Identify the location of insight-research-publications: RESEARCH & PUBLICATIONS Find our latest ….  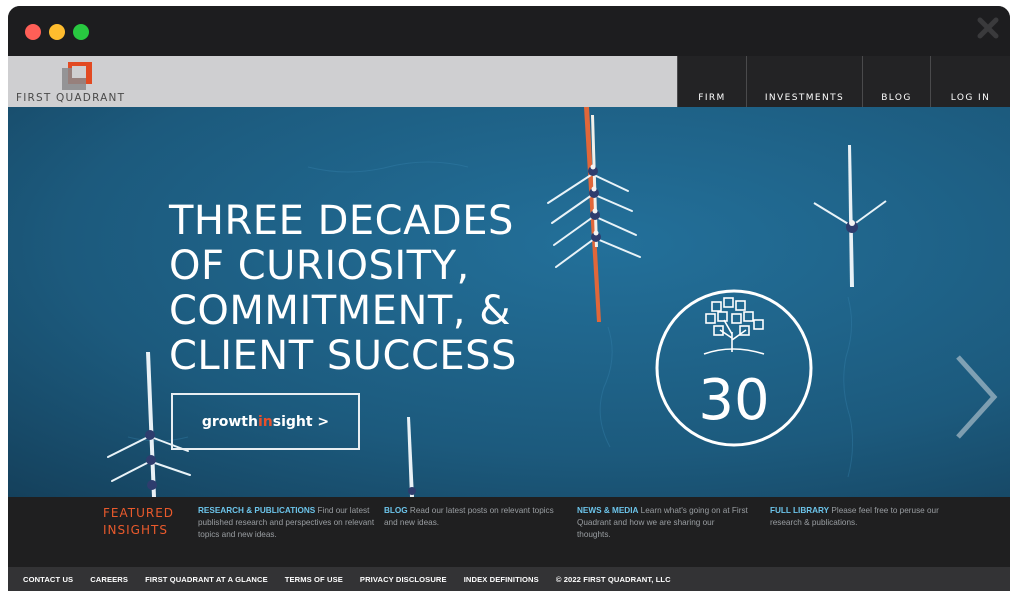
(287, 523).